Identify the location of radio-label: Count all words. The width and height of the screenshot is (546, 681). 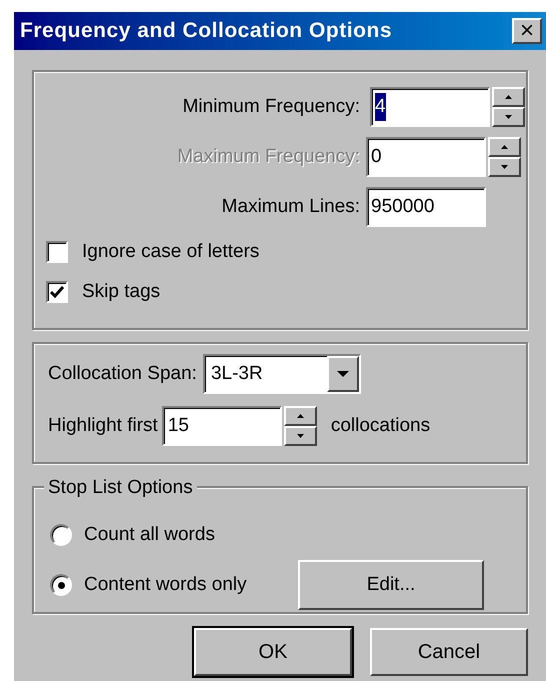
(150, 534).